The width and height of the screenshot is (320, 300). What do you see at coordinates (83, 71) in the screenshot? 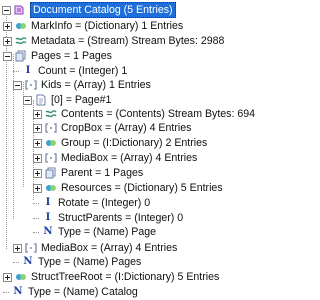
I see `tree-node-label: Count = (Integer) 1` at bounding box center [83, 71].